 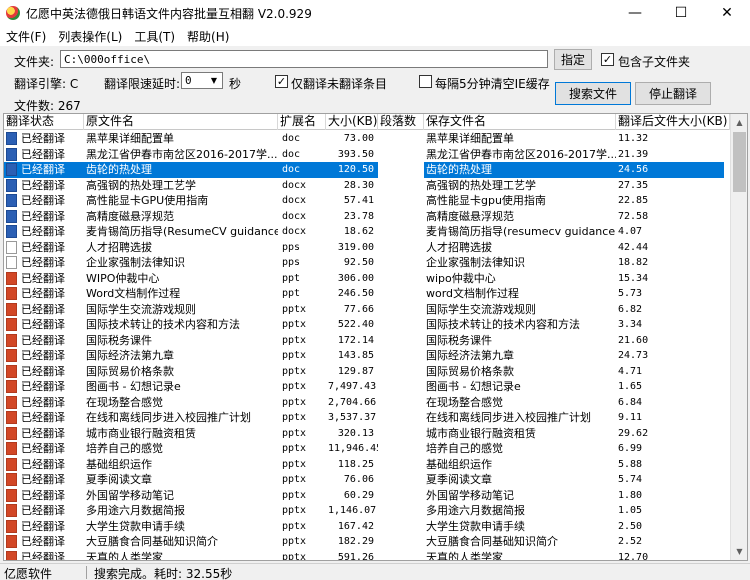 What do you see at coordinates (739, 162) in the screenshot?
I see `scrollbar-thumb` at bounding box center [739, 162].